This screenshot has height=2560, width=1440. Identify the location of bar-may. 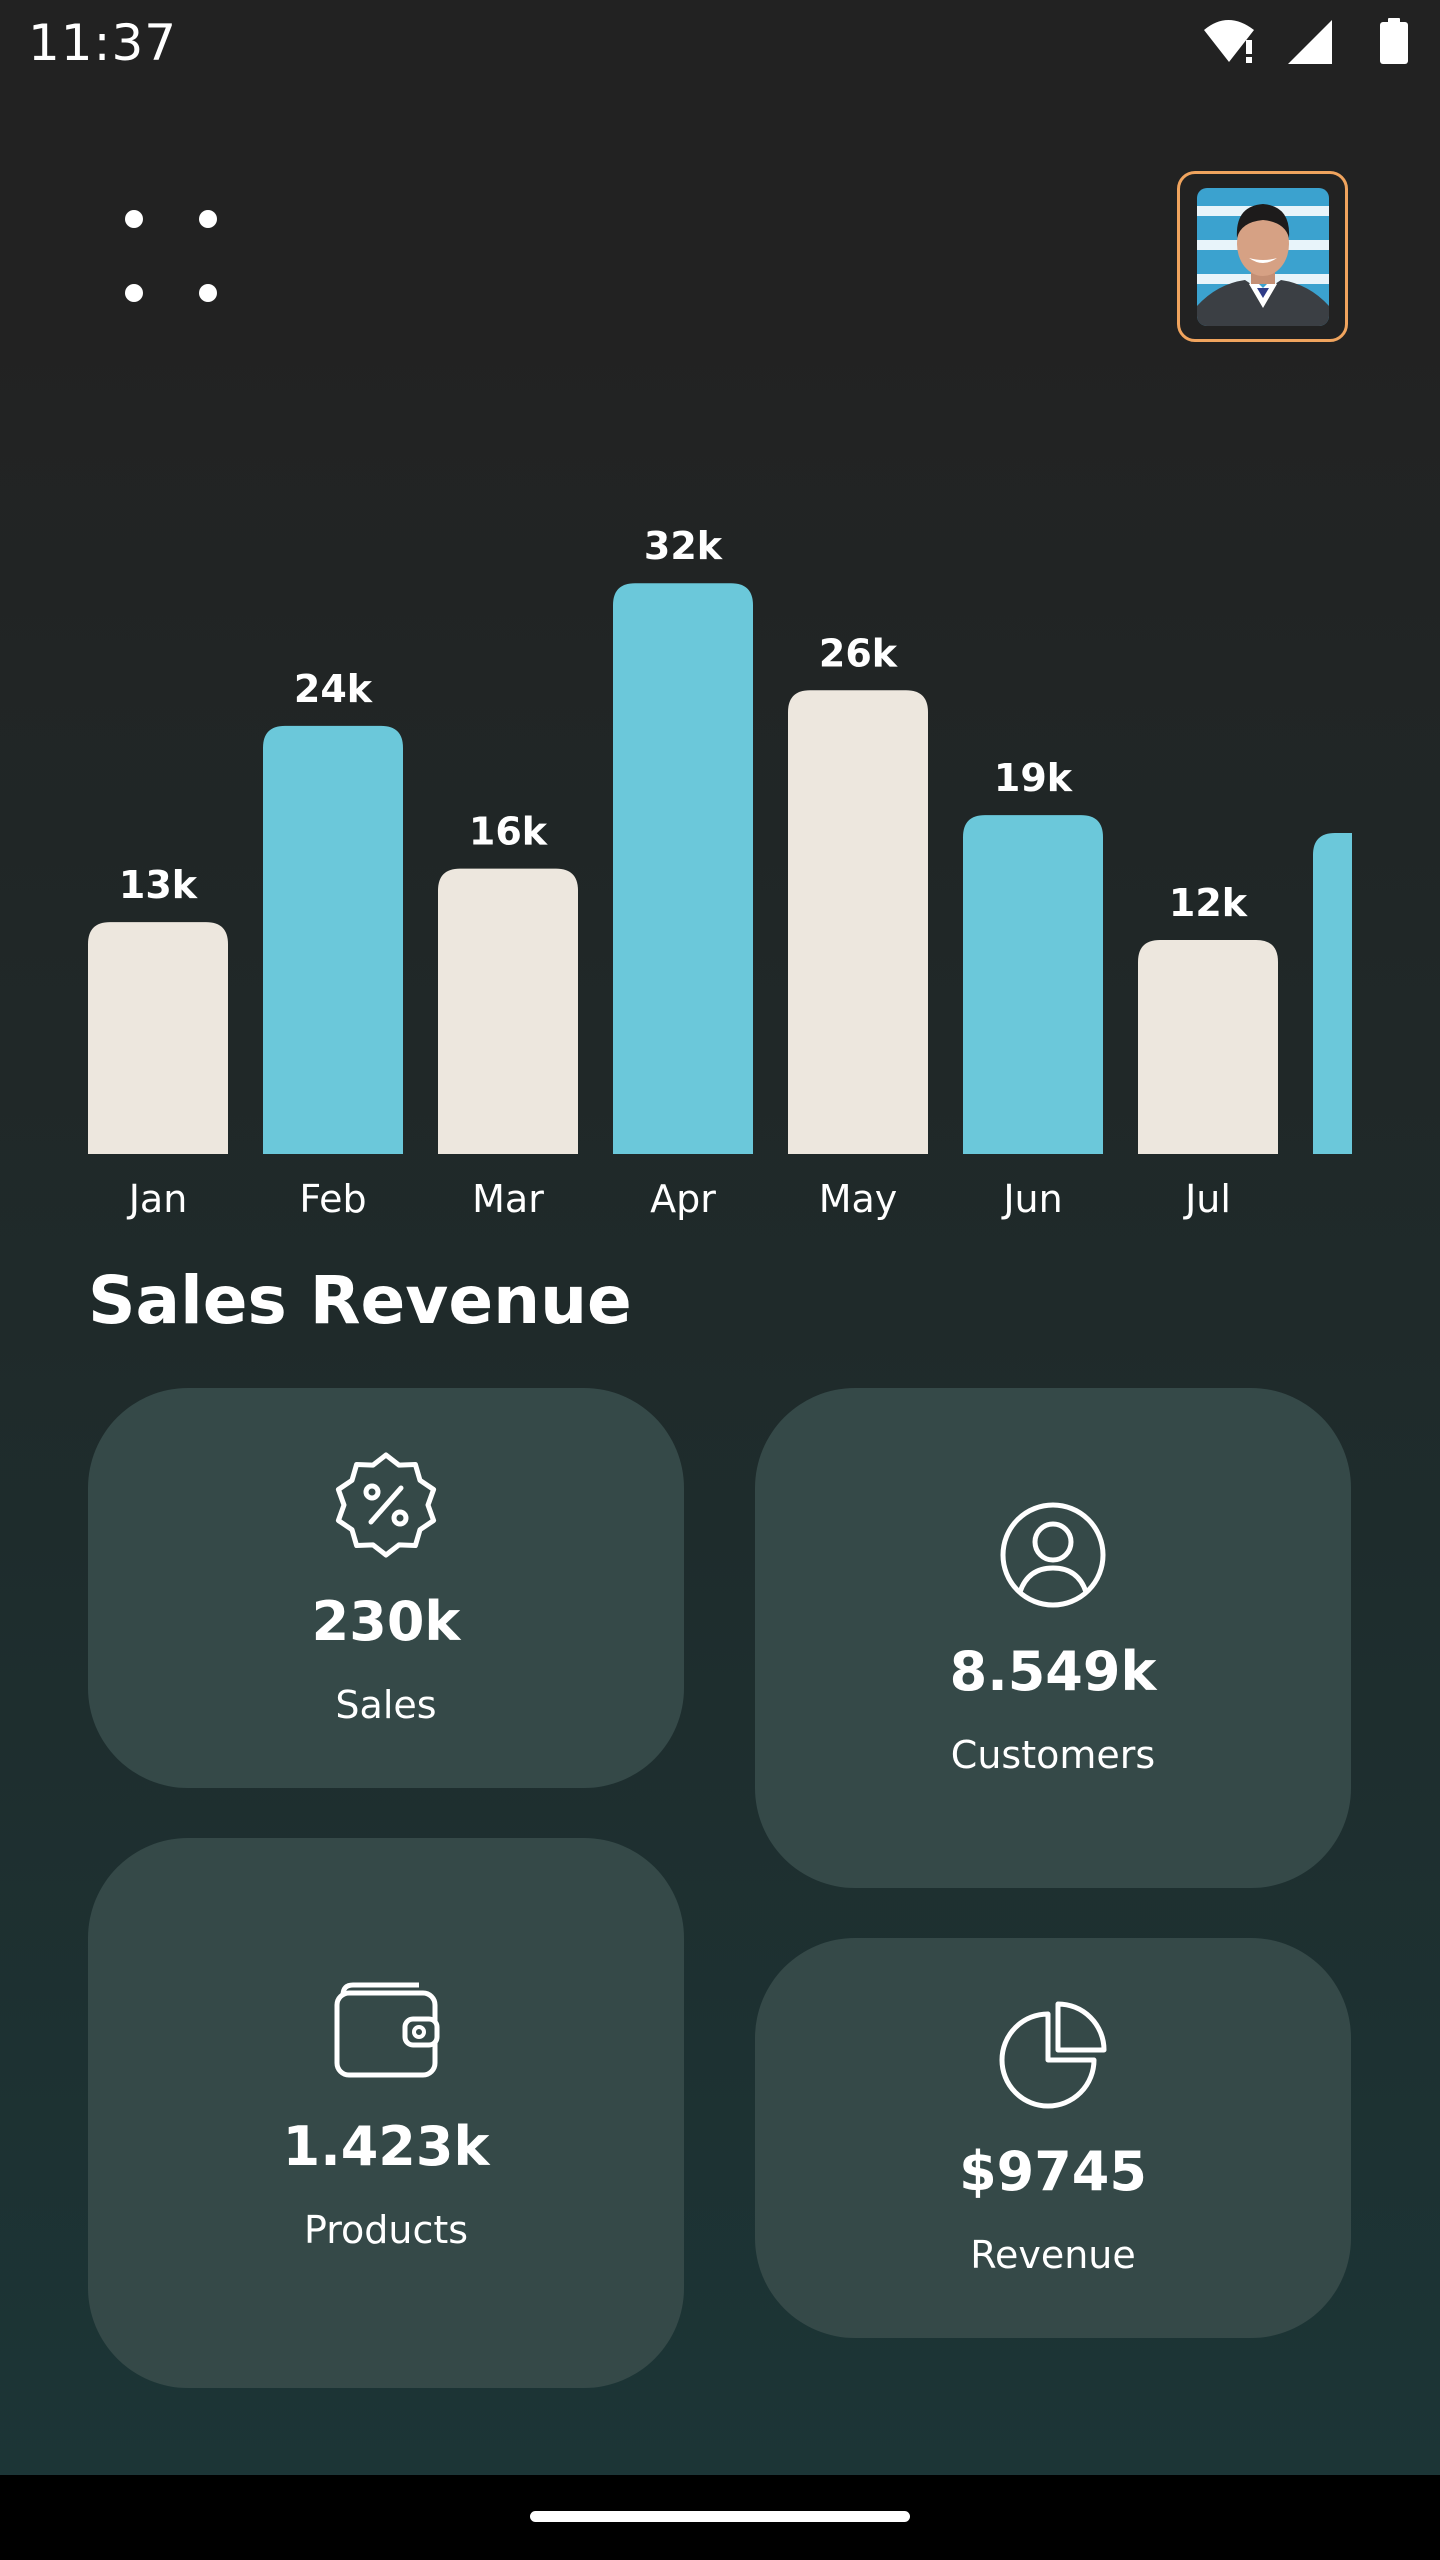
(858, 922).